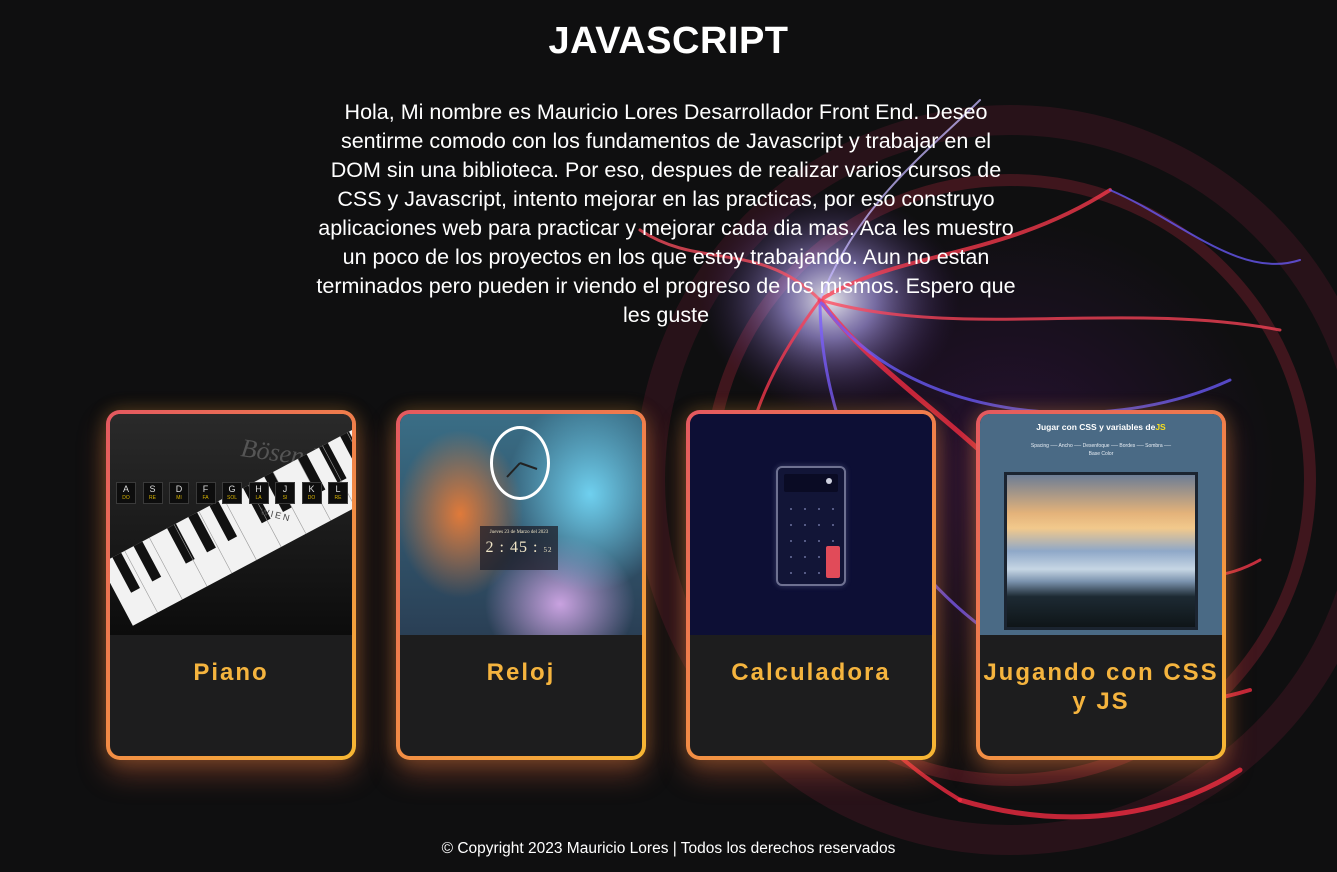 This screenshot has width=1337, height=872. Describe the element at coordinates (521, 524) in the screenshot. I see `reloj-preview-image: Jueves 23 de Marzo del 2023 2 : 45 : 52` at that location.